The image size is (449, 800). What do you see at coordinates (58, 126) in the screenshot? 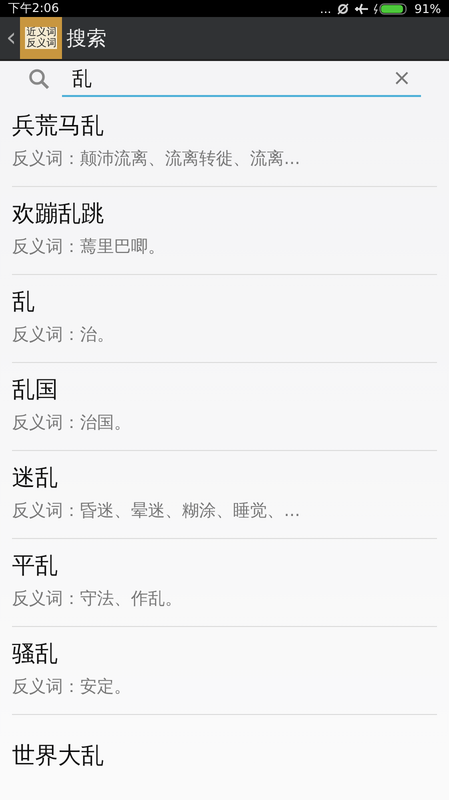
I see `result-word: 兵荒马乱` at bounding box center [58, 126].